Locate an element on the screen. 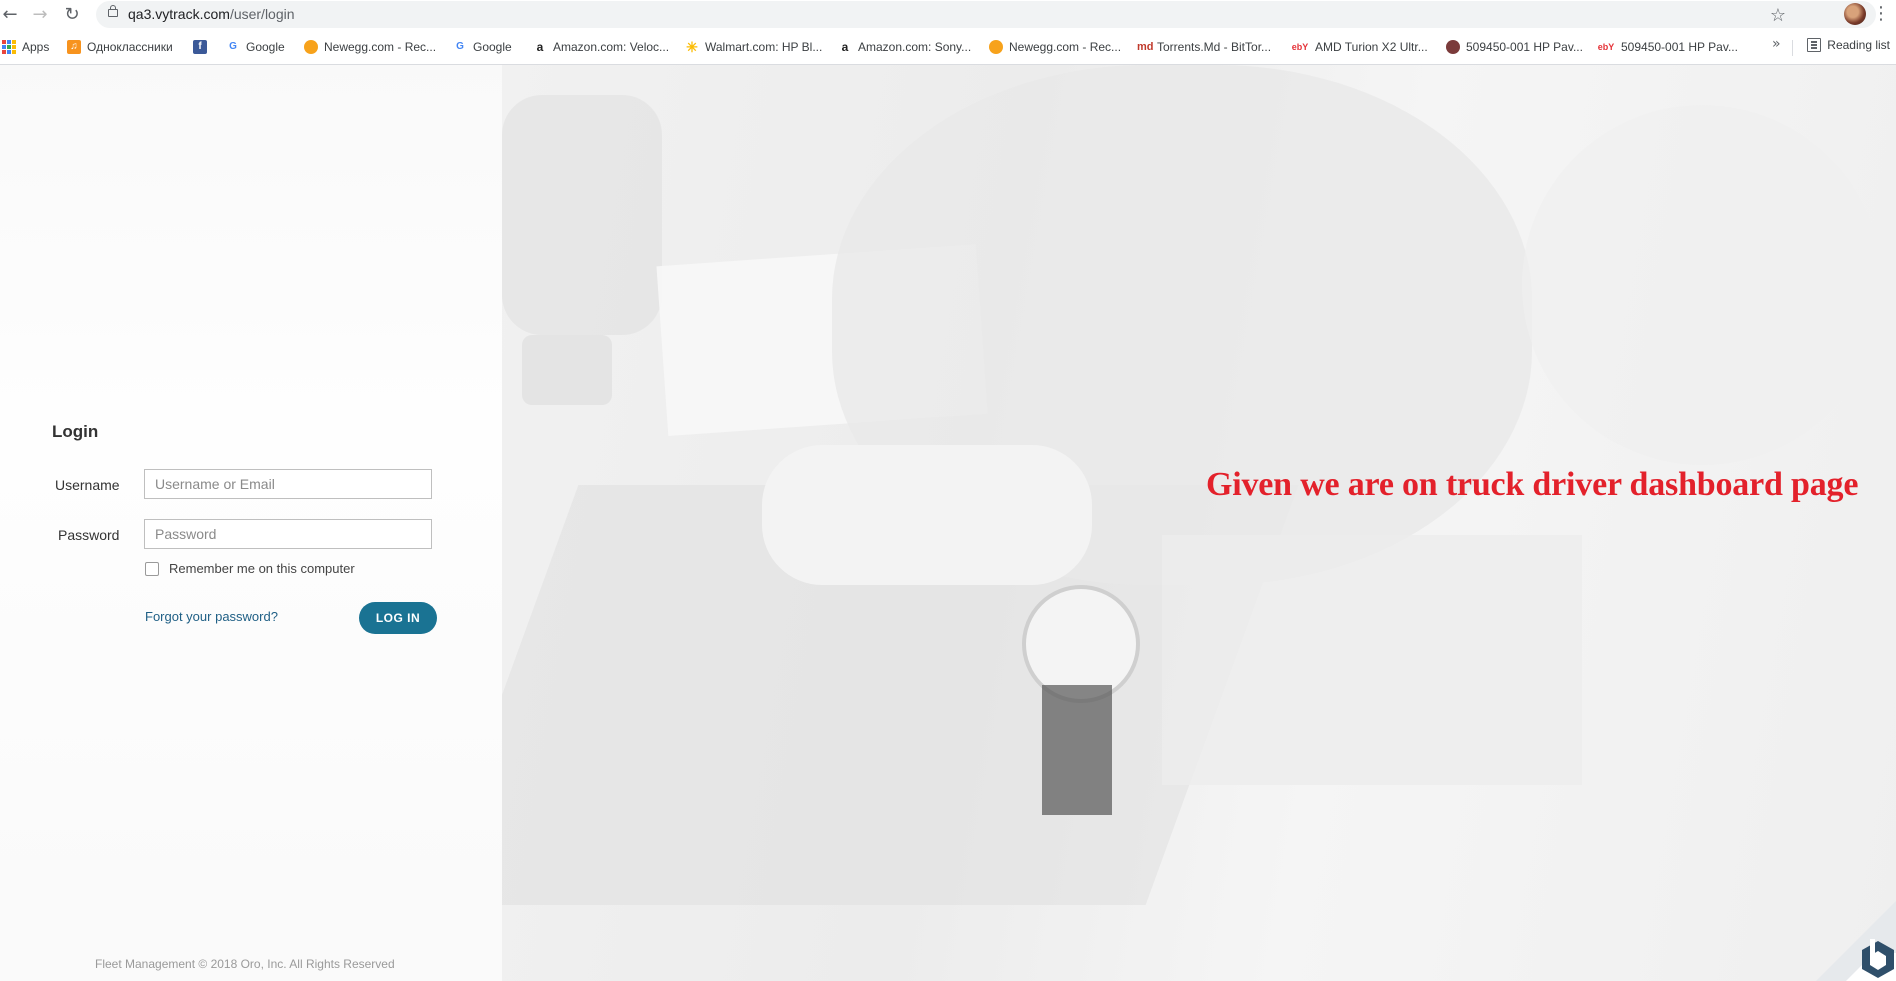 This screenshot has width=1896, height=981. lock-icon is located at coordinates (113, 11).